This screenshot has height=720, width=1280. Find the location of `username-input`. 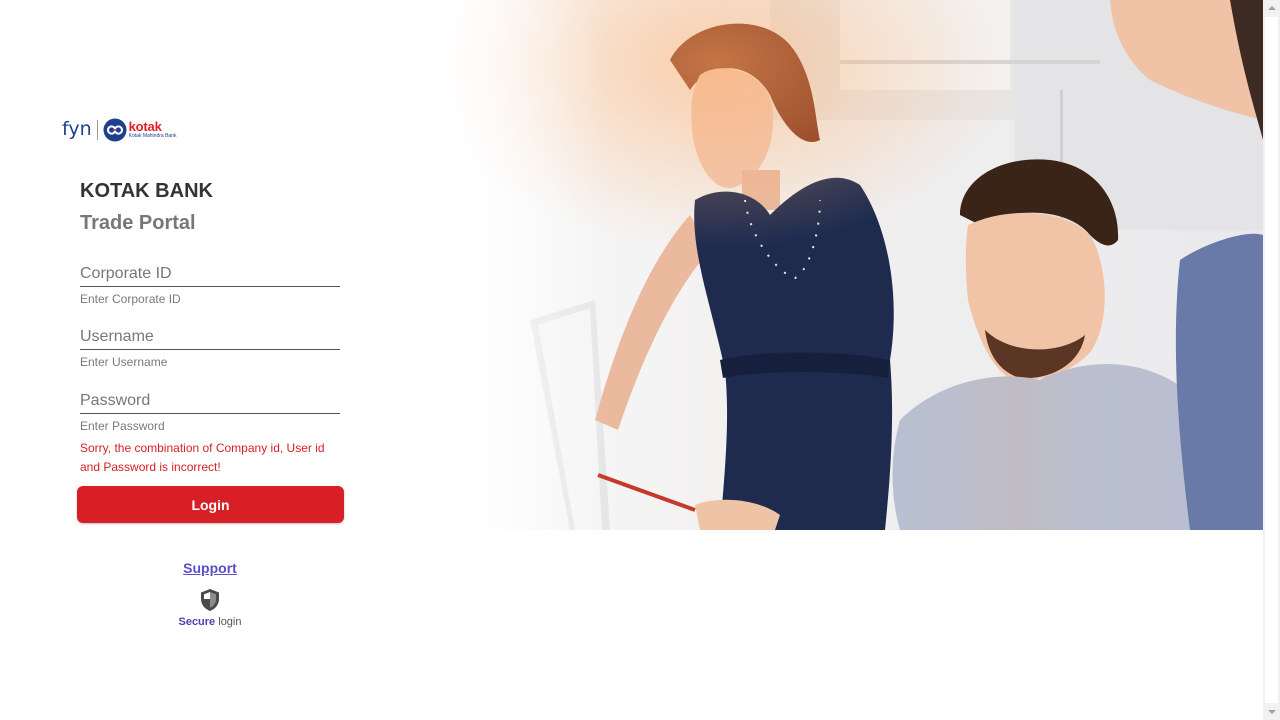

username-input is located at coordinates (210, 349).